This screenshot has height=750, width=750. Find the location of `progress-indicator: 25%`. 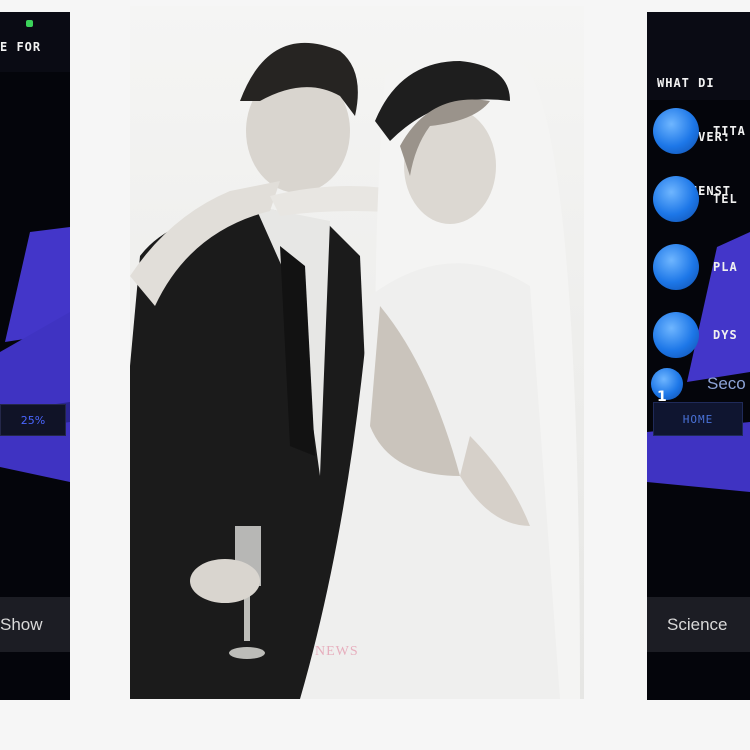

progress-indicator: 25% is located at coordinates (33, 420).